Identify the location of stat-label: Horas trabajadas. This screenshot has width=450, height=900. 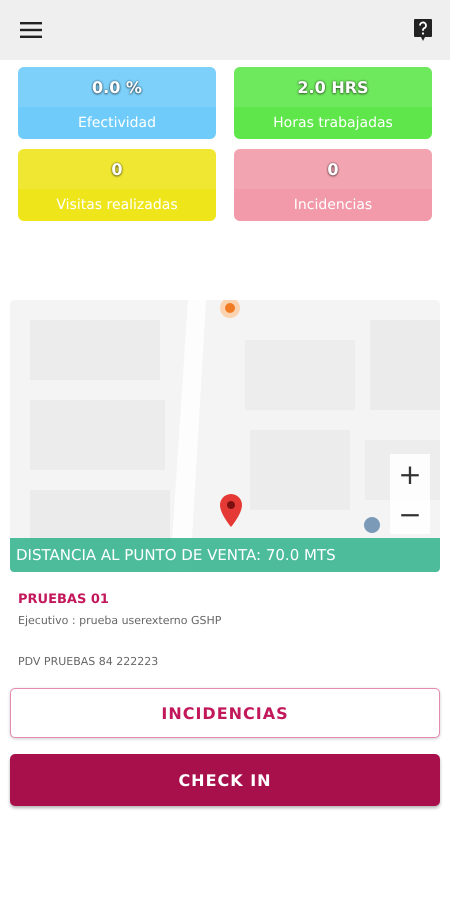
(333, 123).